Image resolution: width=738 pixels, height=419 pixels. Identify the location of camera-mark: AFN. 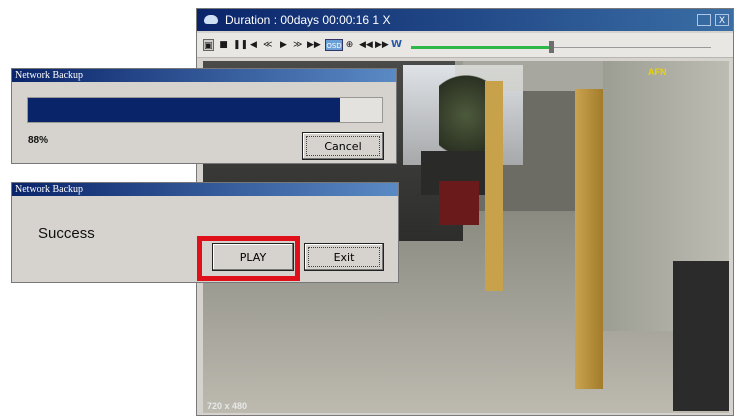
(657, 72).